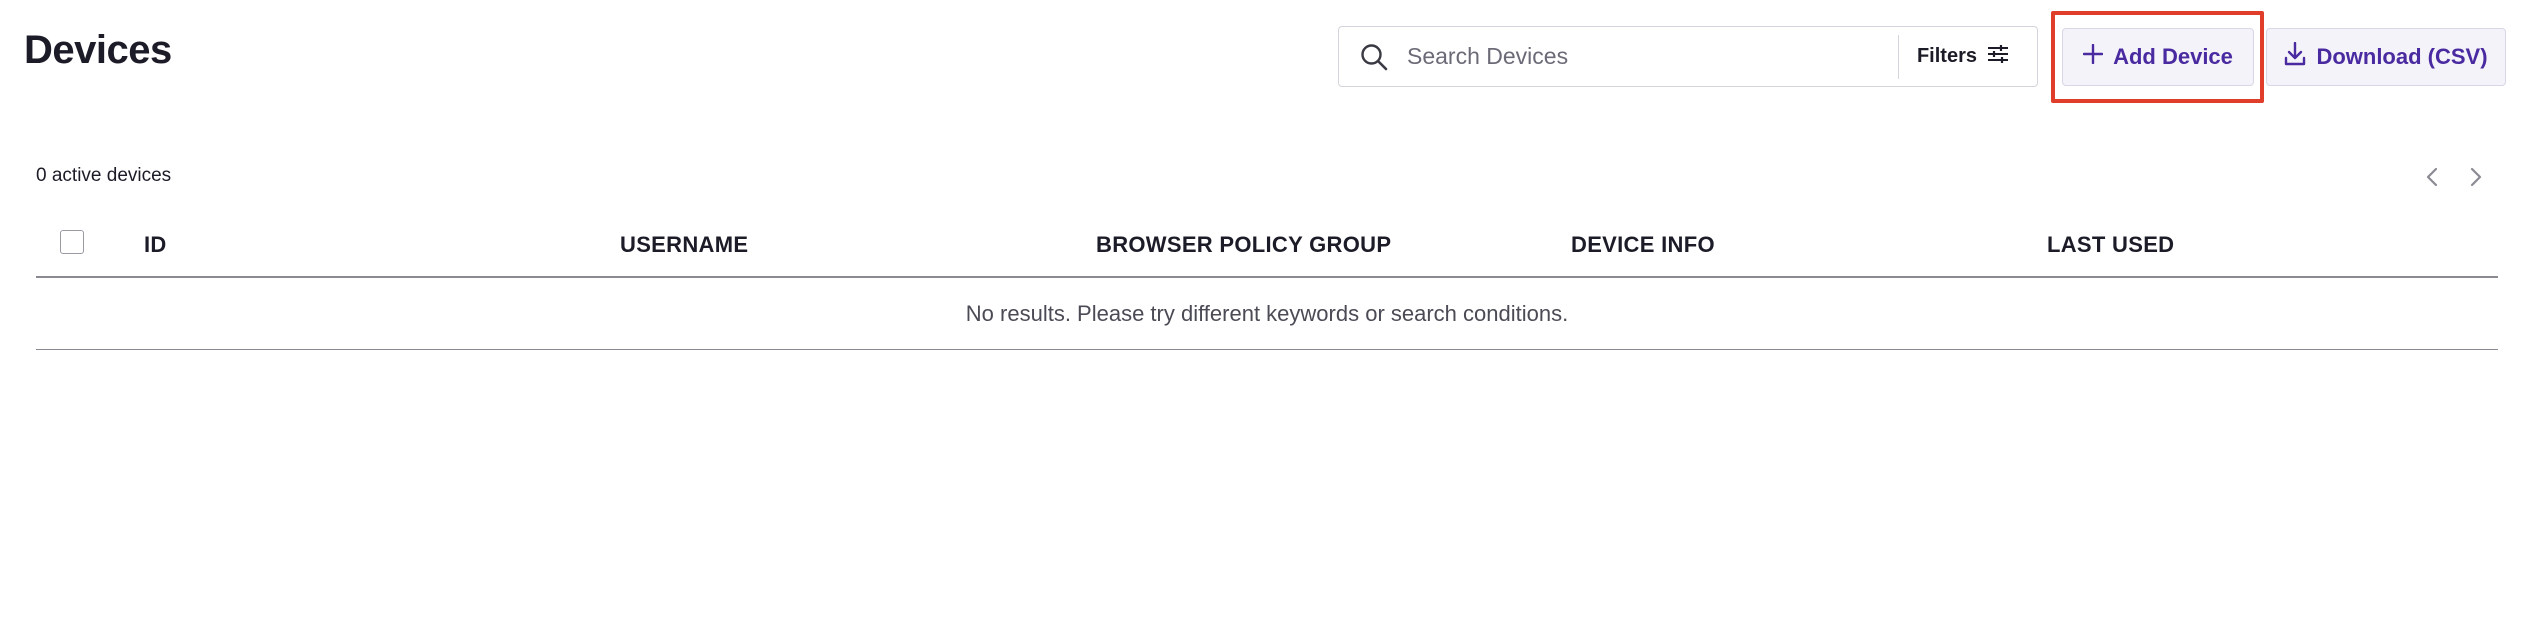 The width and height of the screenshot is (2538, 644). What do you see at coordinates (2093, 56) in the screenshot?
I see `plus-icon` at bounding box center [2093, 56].